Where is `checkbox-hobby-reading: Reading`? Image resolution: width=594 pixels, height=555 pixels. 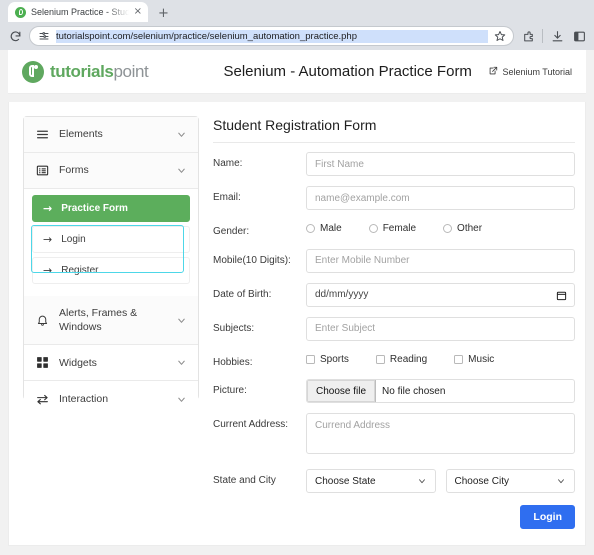
checkbox-hobby-reading: Reading is located at coordinates (401, 359).